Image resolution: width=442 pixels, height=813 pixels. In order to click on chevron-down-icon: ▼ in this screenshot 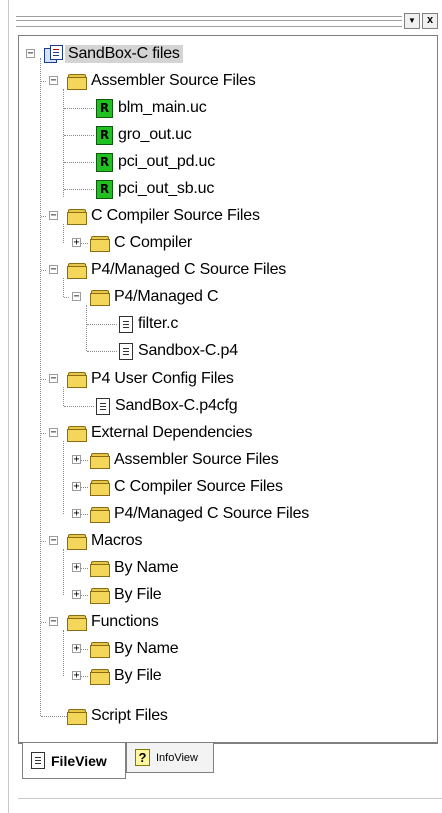, I will do `click(412, 20)`.